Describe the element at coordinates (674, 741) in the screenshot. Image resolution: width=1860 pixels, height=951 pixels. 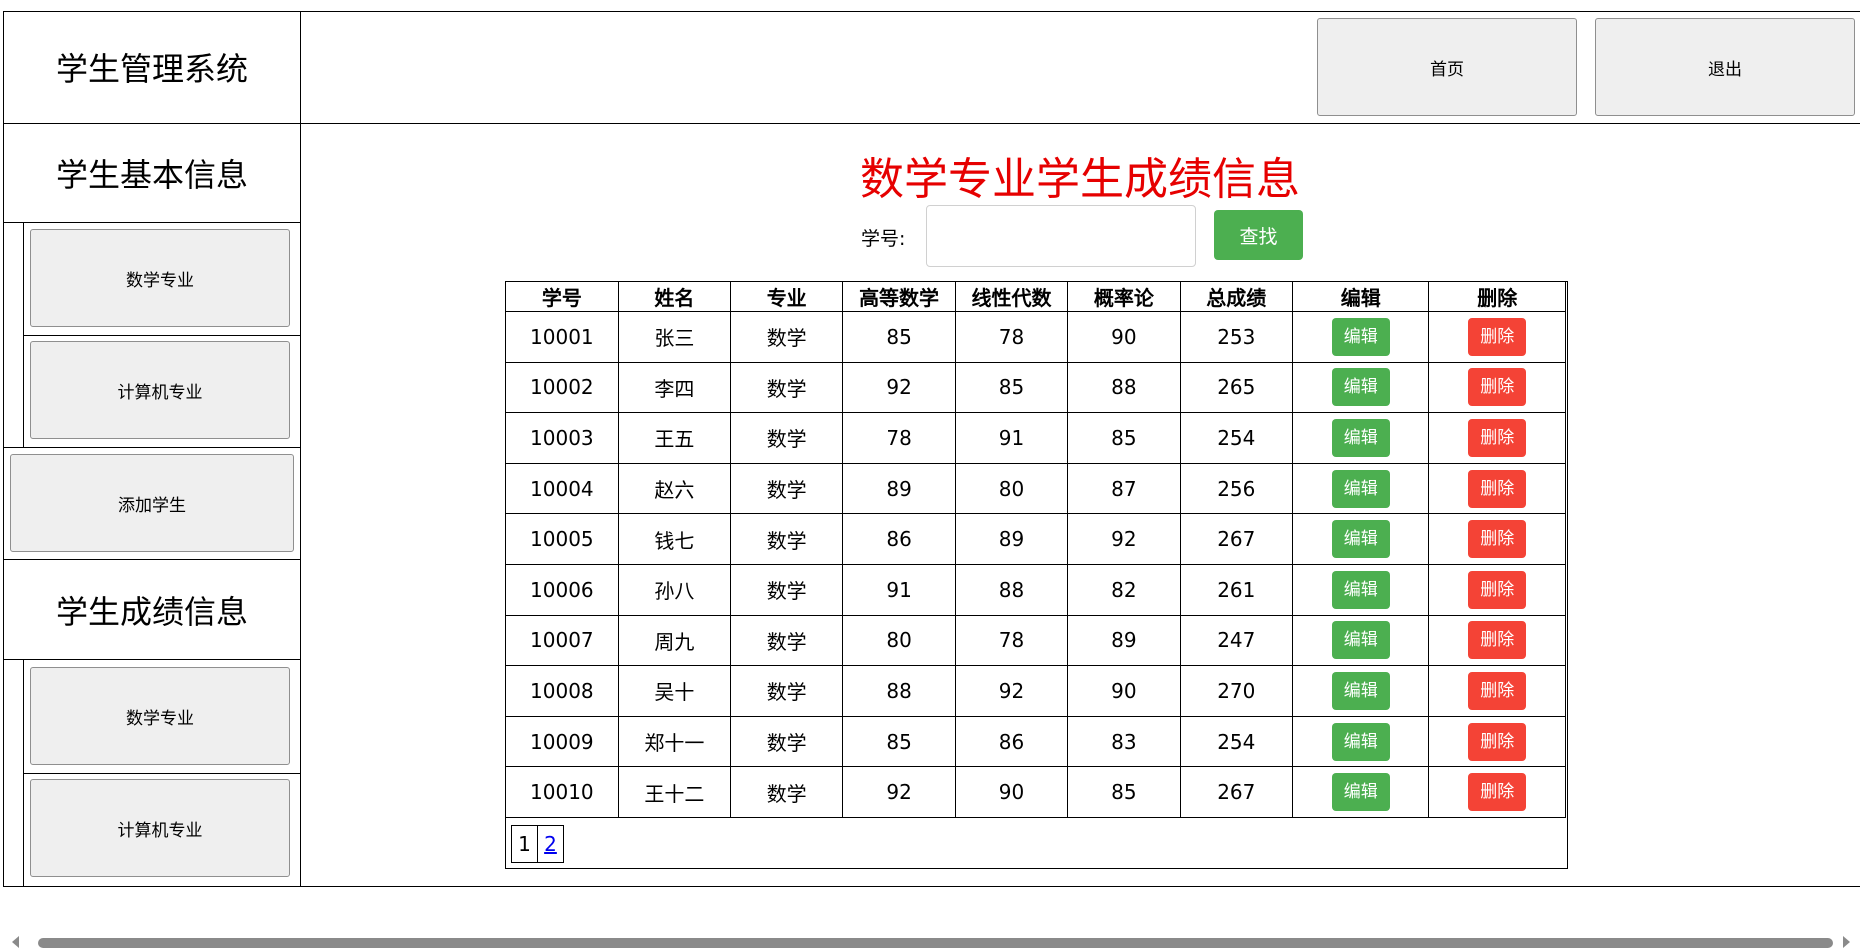
I see `table-cell: 郑十一` at that location.